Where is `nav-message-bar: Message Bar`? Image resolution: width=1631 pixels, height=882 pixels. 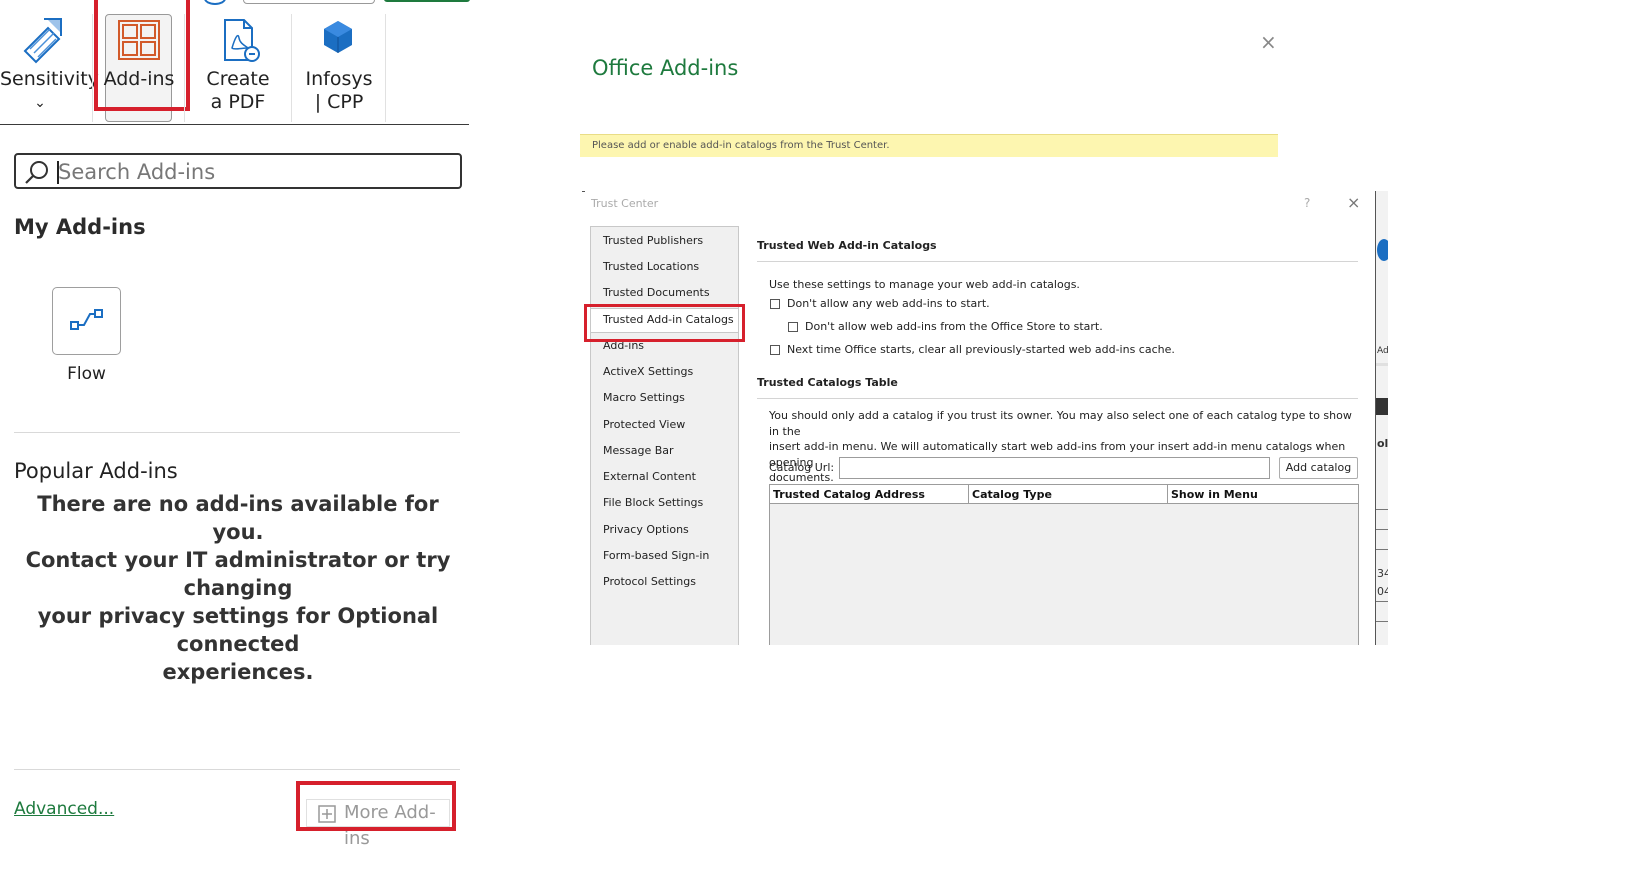
nav-message-bar: Message Bar is located at coordinates (638, 450).